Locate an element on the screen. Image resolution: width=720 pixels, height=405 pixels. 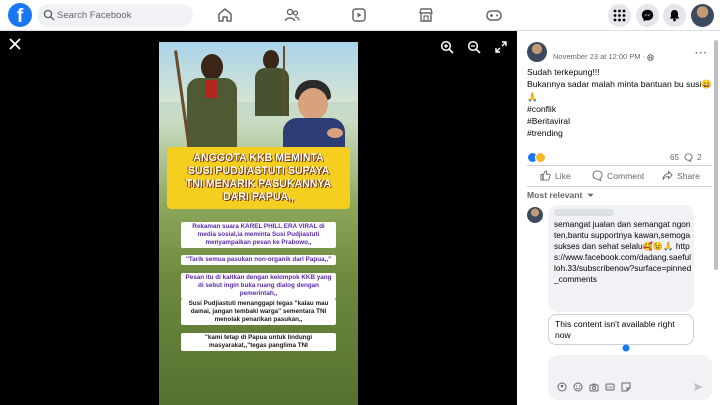
comment-sort-dropdown: Most relevant is located at coordinates (560, 195).